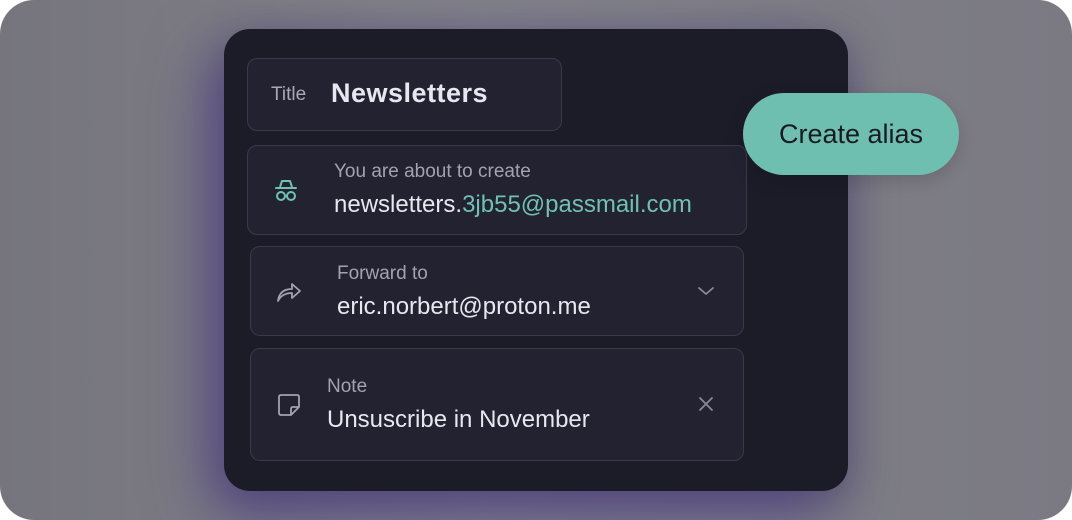 The image size is (1072, 520). What do you see at coordinates (706, 291) in the screenshot?
I see `chevron-down-icon` at bounding box center [706, 291].